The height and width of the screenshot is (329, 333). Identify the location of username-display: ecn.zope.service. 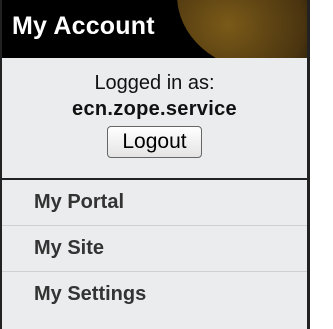
(154, 109).